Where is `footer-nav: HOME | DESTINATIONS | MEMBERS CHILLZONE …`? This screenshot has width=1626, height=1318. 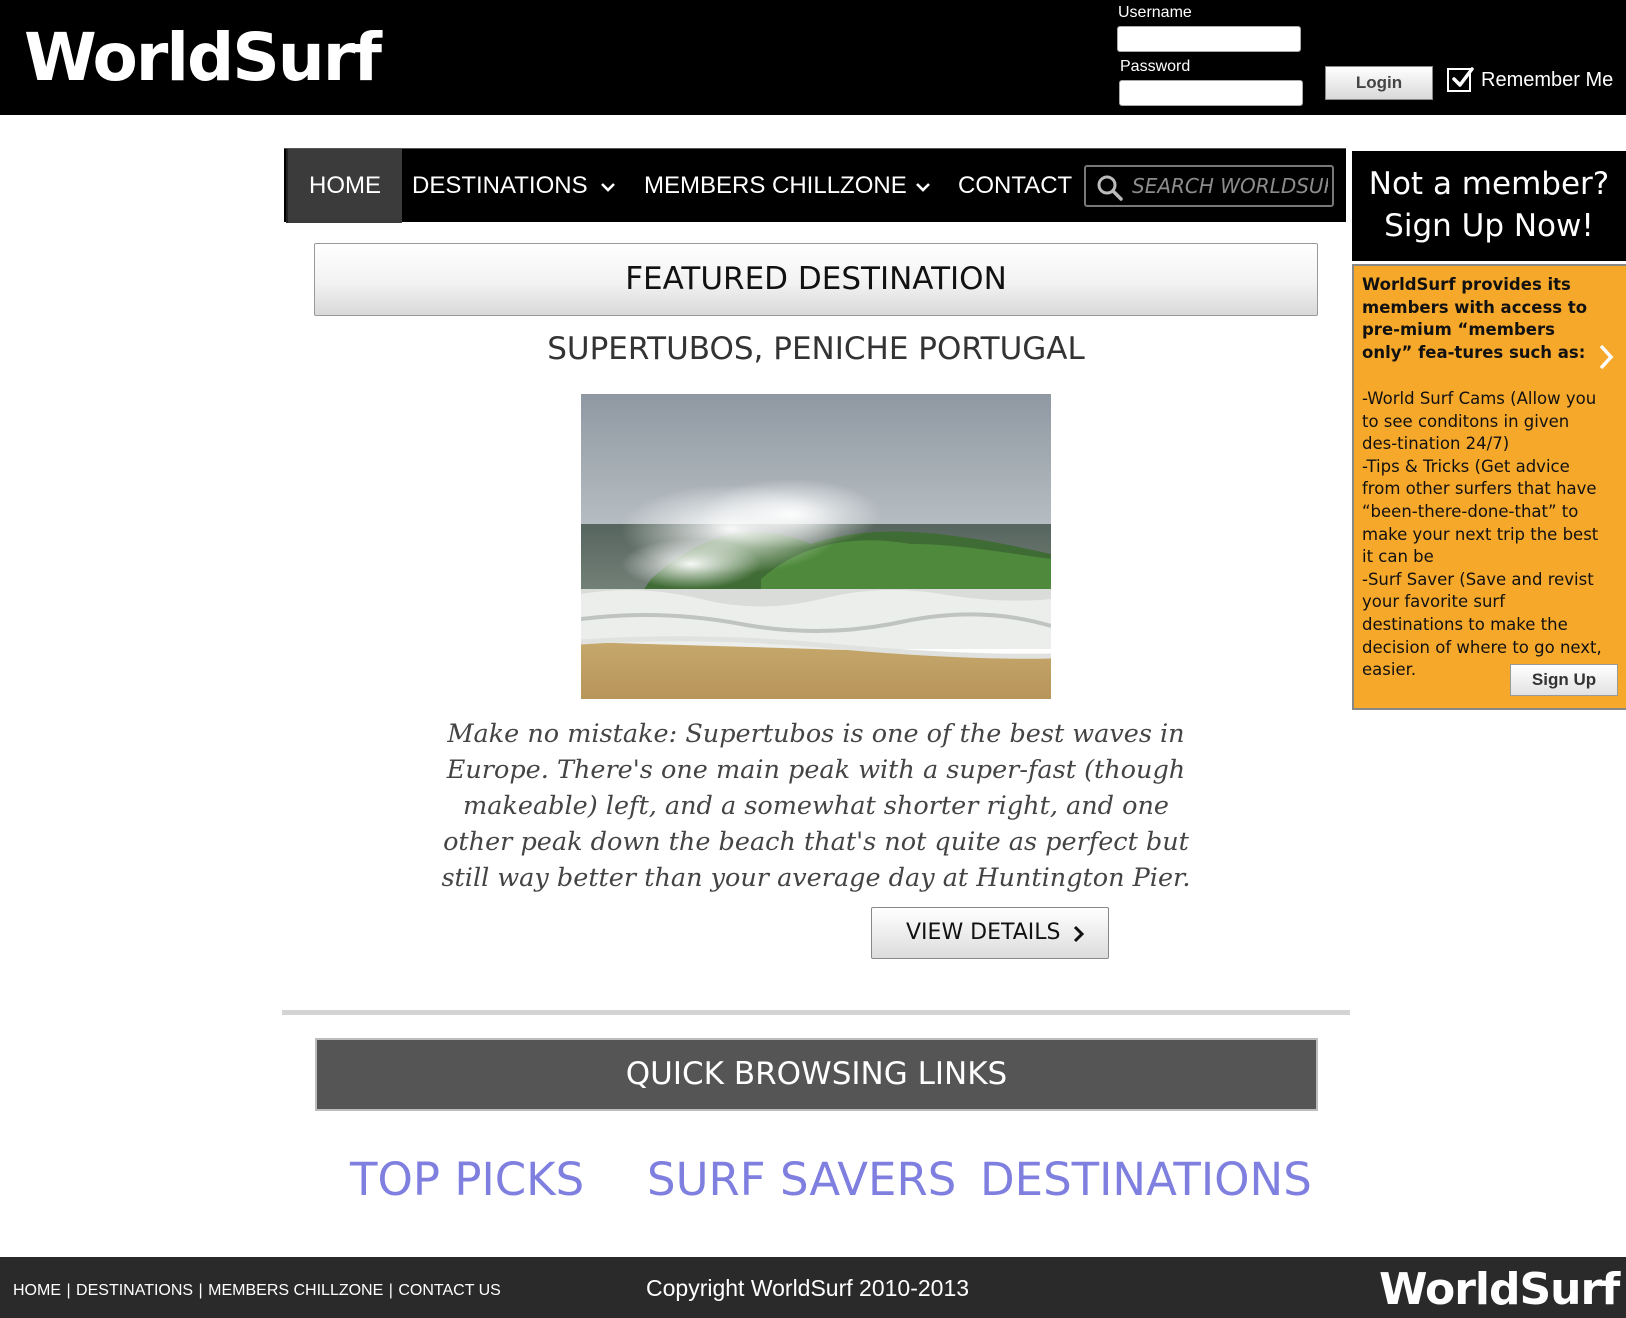
footer-nav: HOME | DESTINATIONS | MEMBERS CHILLZONE … is located at coordinates (257, 1290).